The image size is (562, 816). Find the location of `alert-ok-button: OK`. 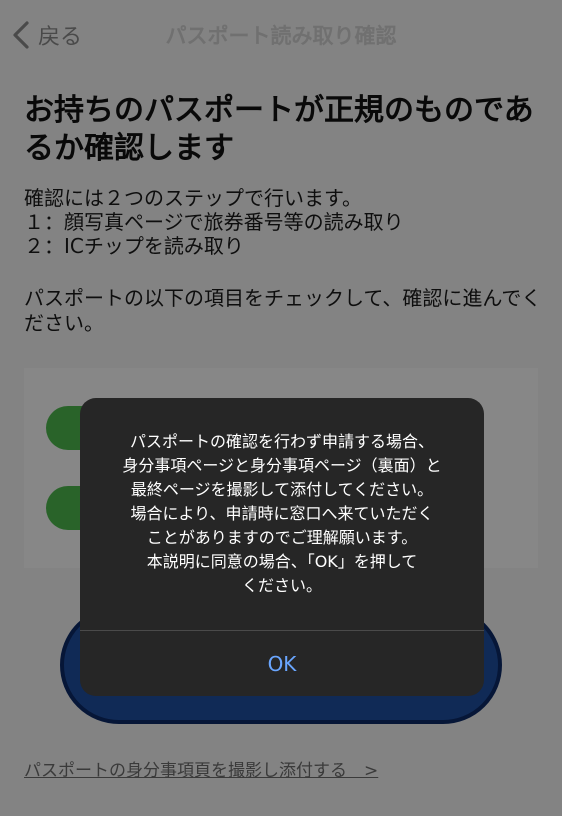

alert-ok-button: OK is located at coordinates (282, 663).